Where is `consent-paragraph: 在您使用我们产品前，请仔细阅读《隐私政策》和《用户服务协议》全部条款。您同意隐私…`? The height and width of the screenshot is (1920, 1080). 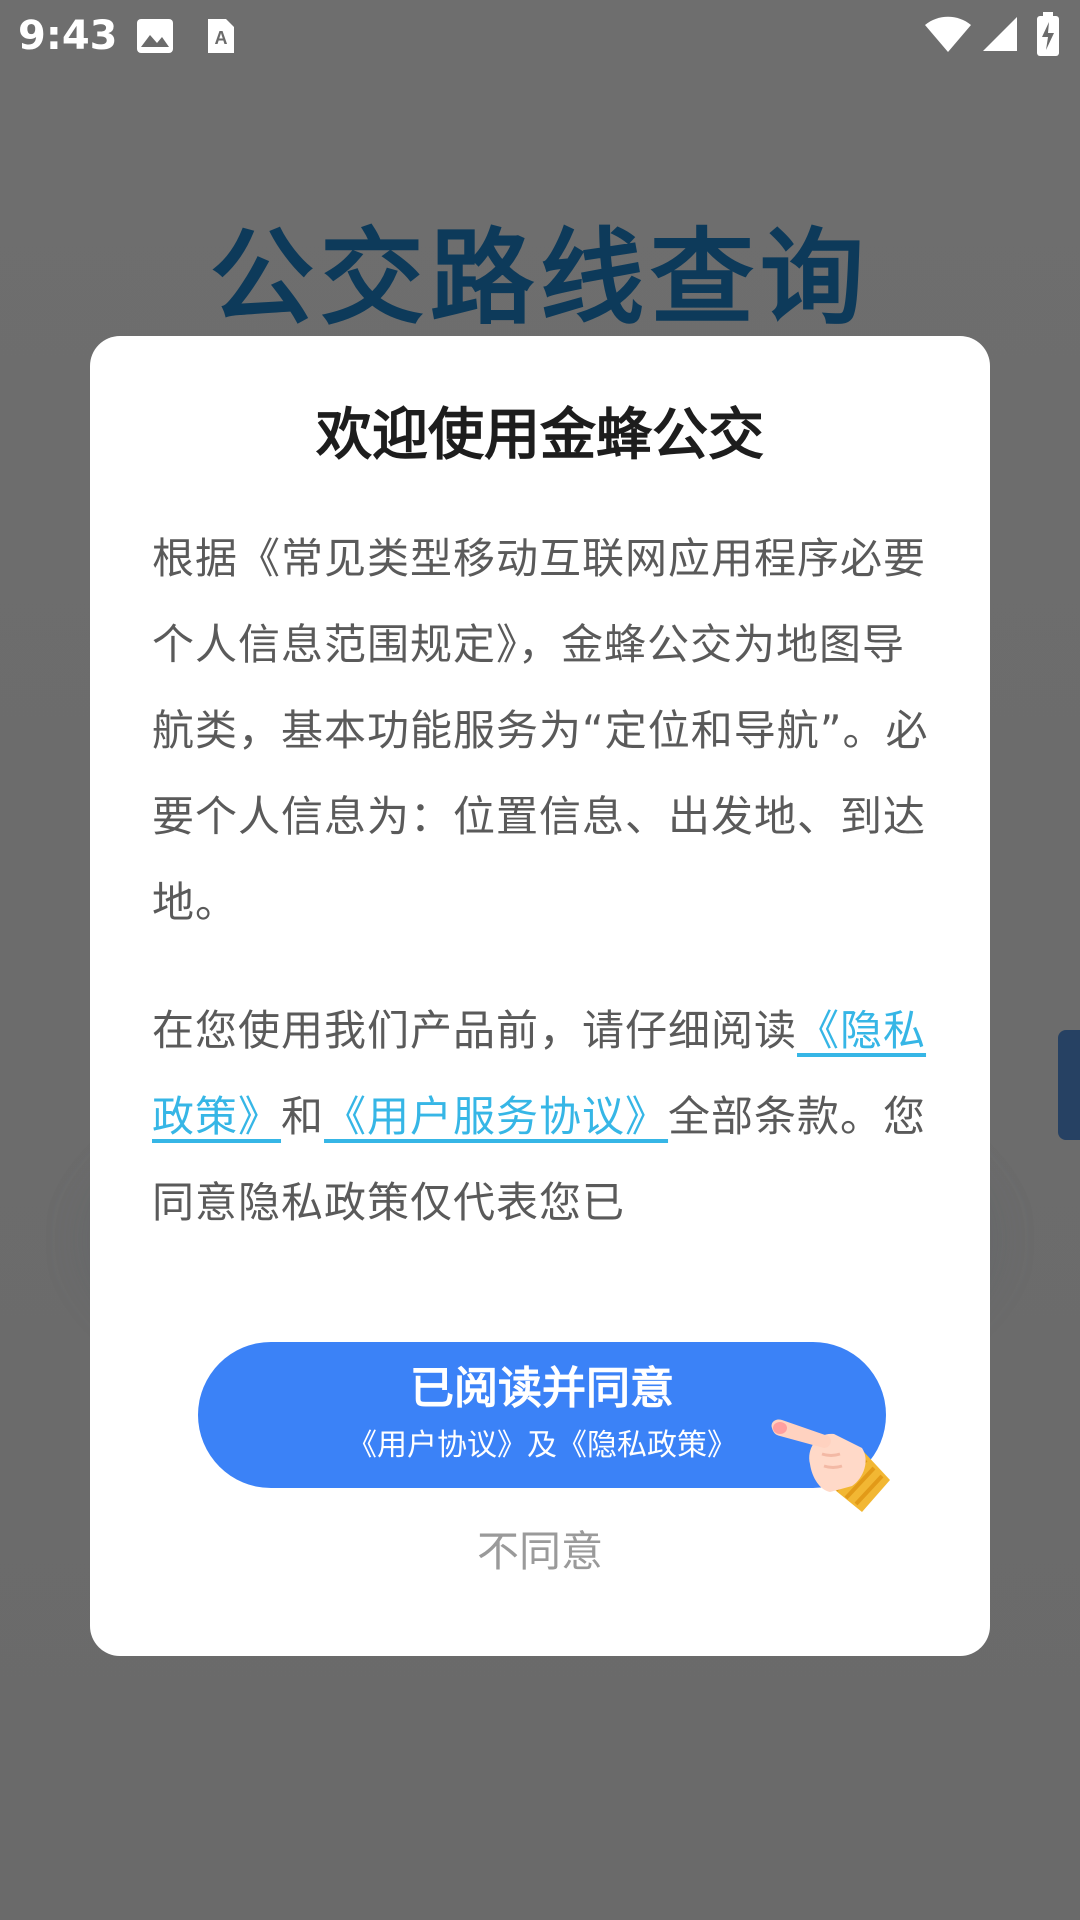 consent-paragraph: 在您使用我们产品前，请仔细阅读《隐私政策》和《用户服务协议》全部条款。您同意隐私… is located at coordinates (542, 1117).